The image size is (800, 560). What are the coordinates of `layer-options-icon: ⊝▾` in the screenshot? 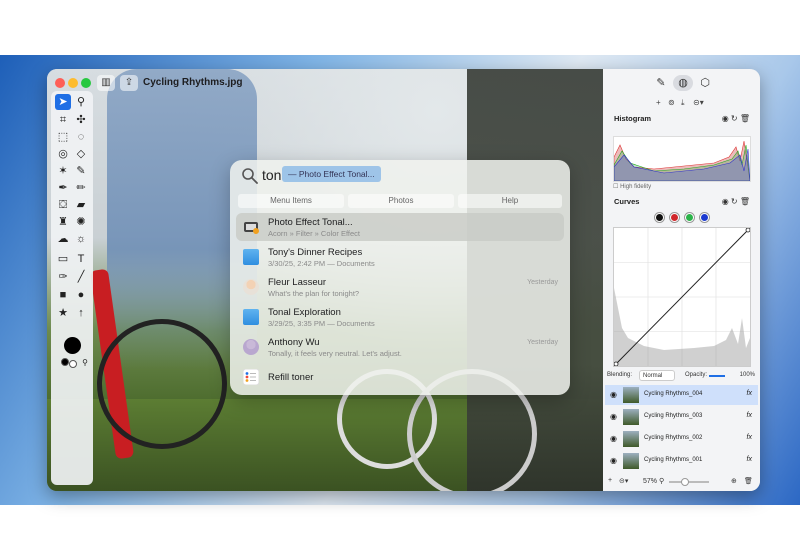 It's located at (623, 481).